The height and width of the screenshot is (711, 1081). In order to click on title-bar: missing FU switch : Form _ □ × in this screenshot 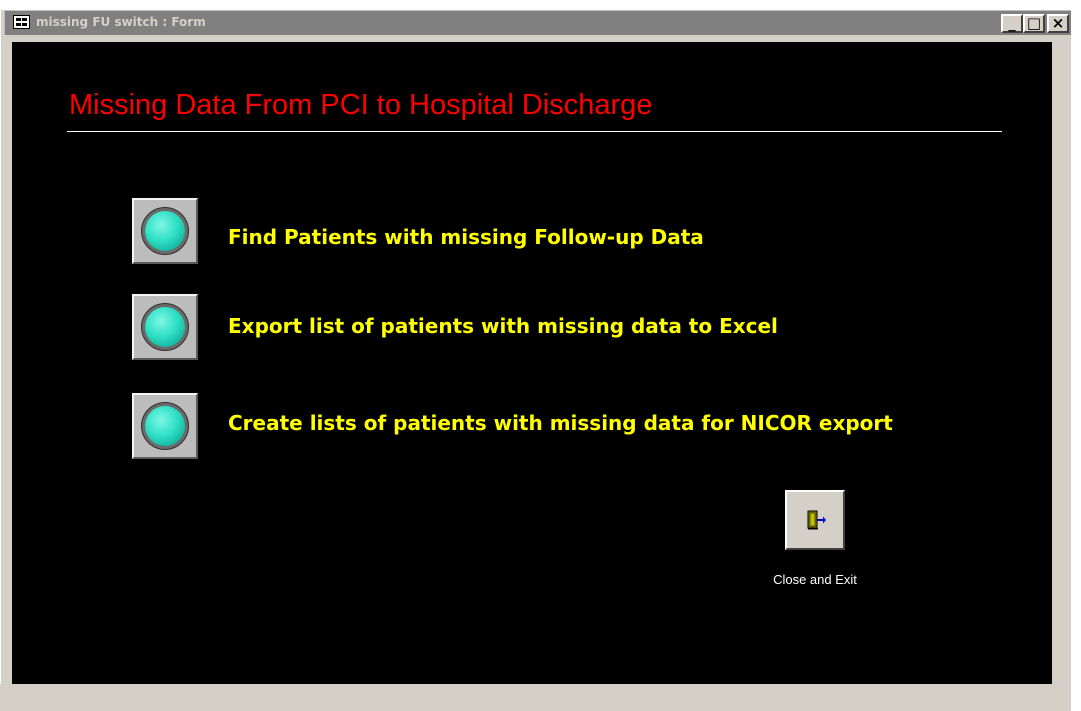, I will do `click(537, 22)`.